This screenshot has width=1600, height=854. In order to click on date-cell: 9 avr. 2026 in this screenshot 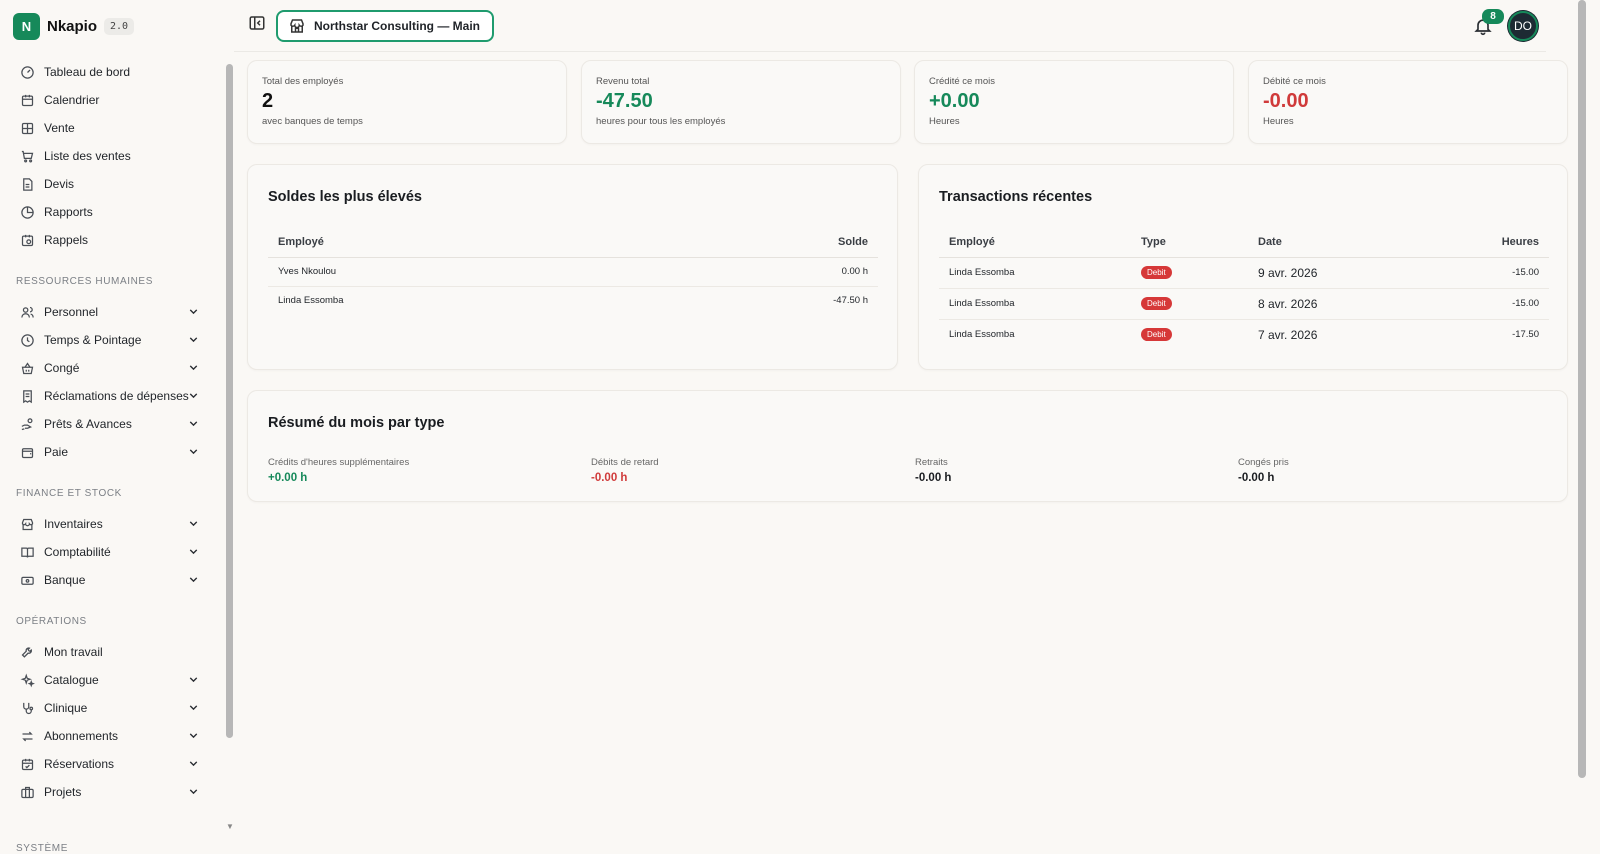, I will do `click(1335, 273)`.